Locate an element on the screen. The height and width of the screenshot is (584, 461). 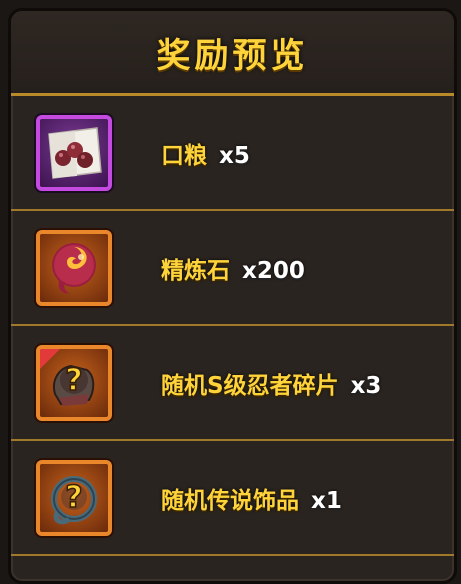
reward-label: 随机S级忍者碎片 x3 is located at coordinates (271, 383).